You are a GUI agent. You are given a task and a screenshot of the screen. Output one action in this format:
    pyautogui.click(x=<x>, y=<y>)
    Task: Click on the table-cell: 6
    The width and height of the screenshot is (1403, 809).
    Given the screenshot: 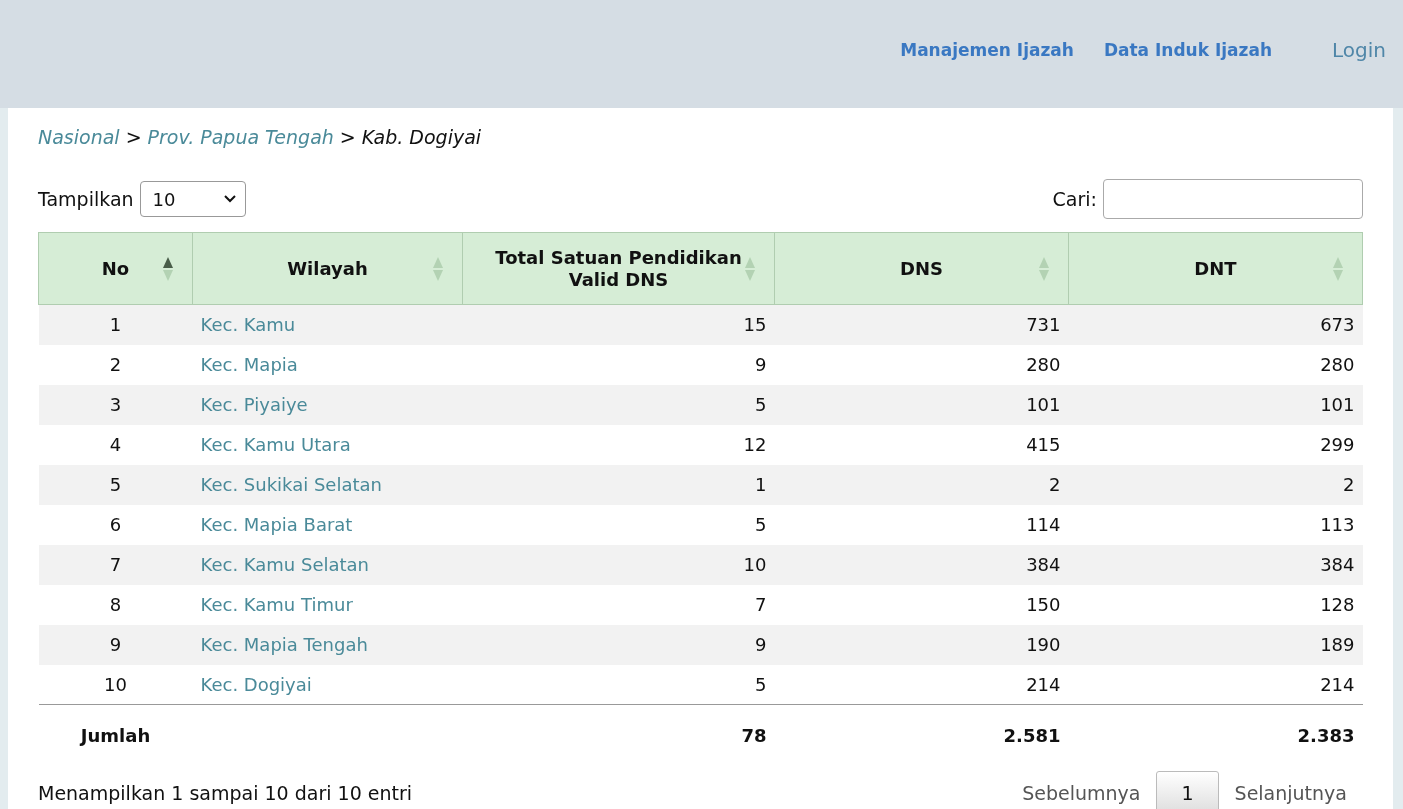 What is the action you would take?
    pyautogui.click(x=115, y=524)
    